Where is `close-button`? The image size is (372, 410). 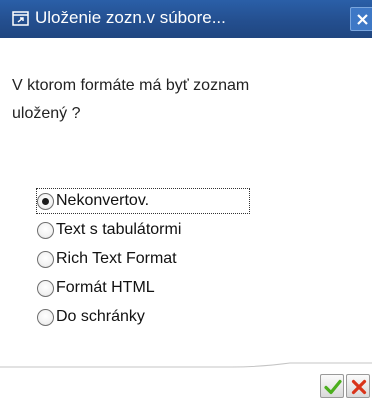
close-button is located at coordinates (361, 19).